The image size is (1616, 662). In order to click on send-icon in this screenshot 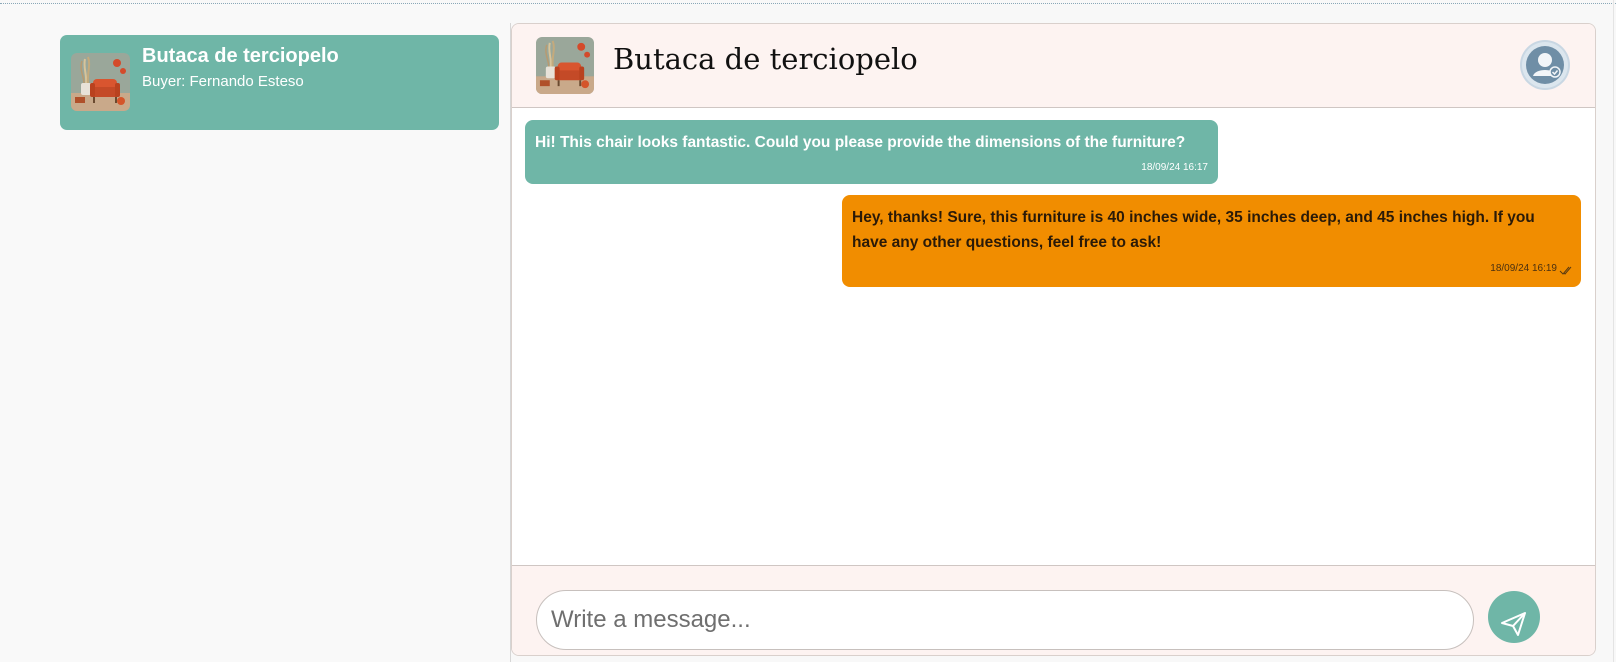, I will do `click(1513, 623)`.